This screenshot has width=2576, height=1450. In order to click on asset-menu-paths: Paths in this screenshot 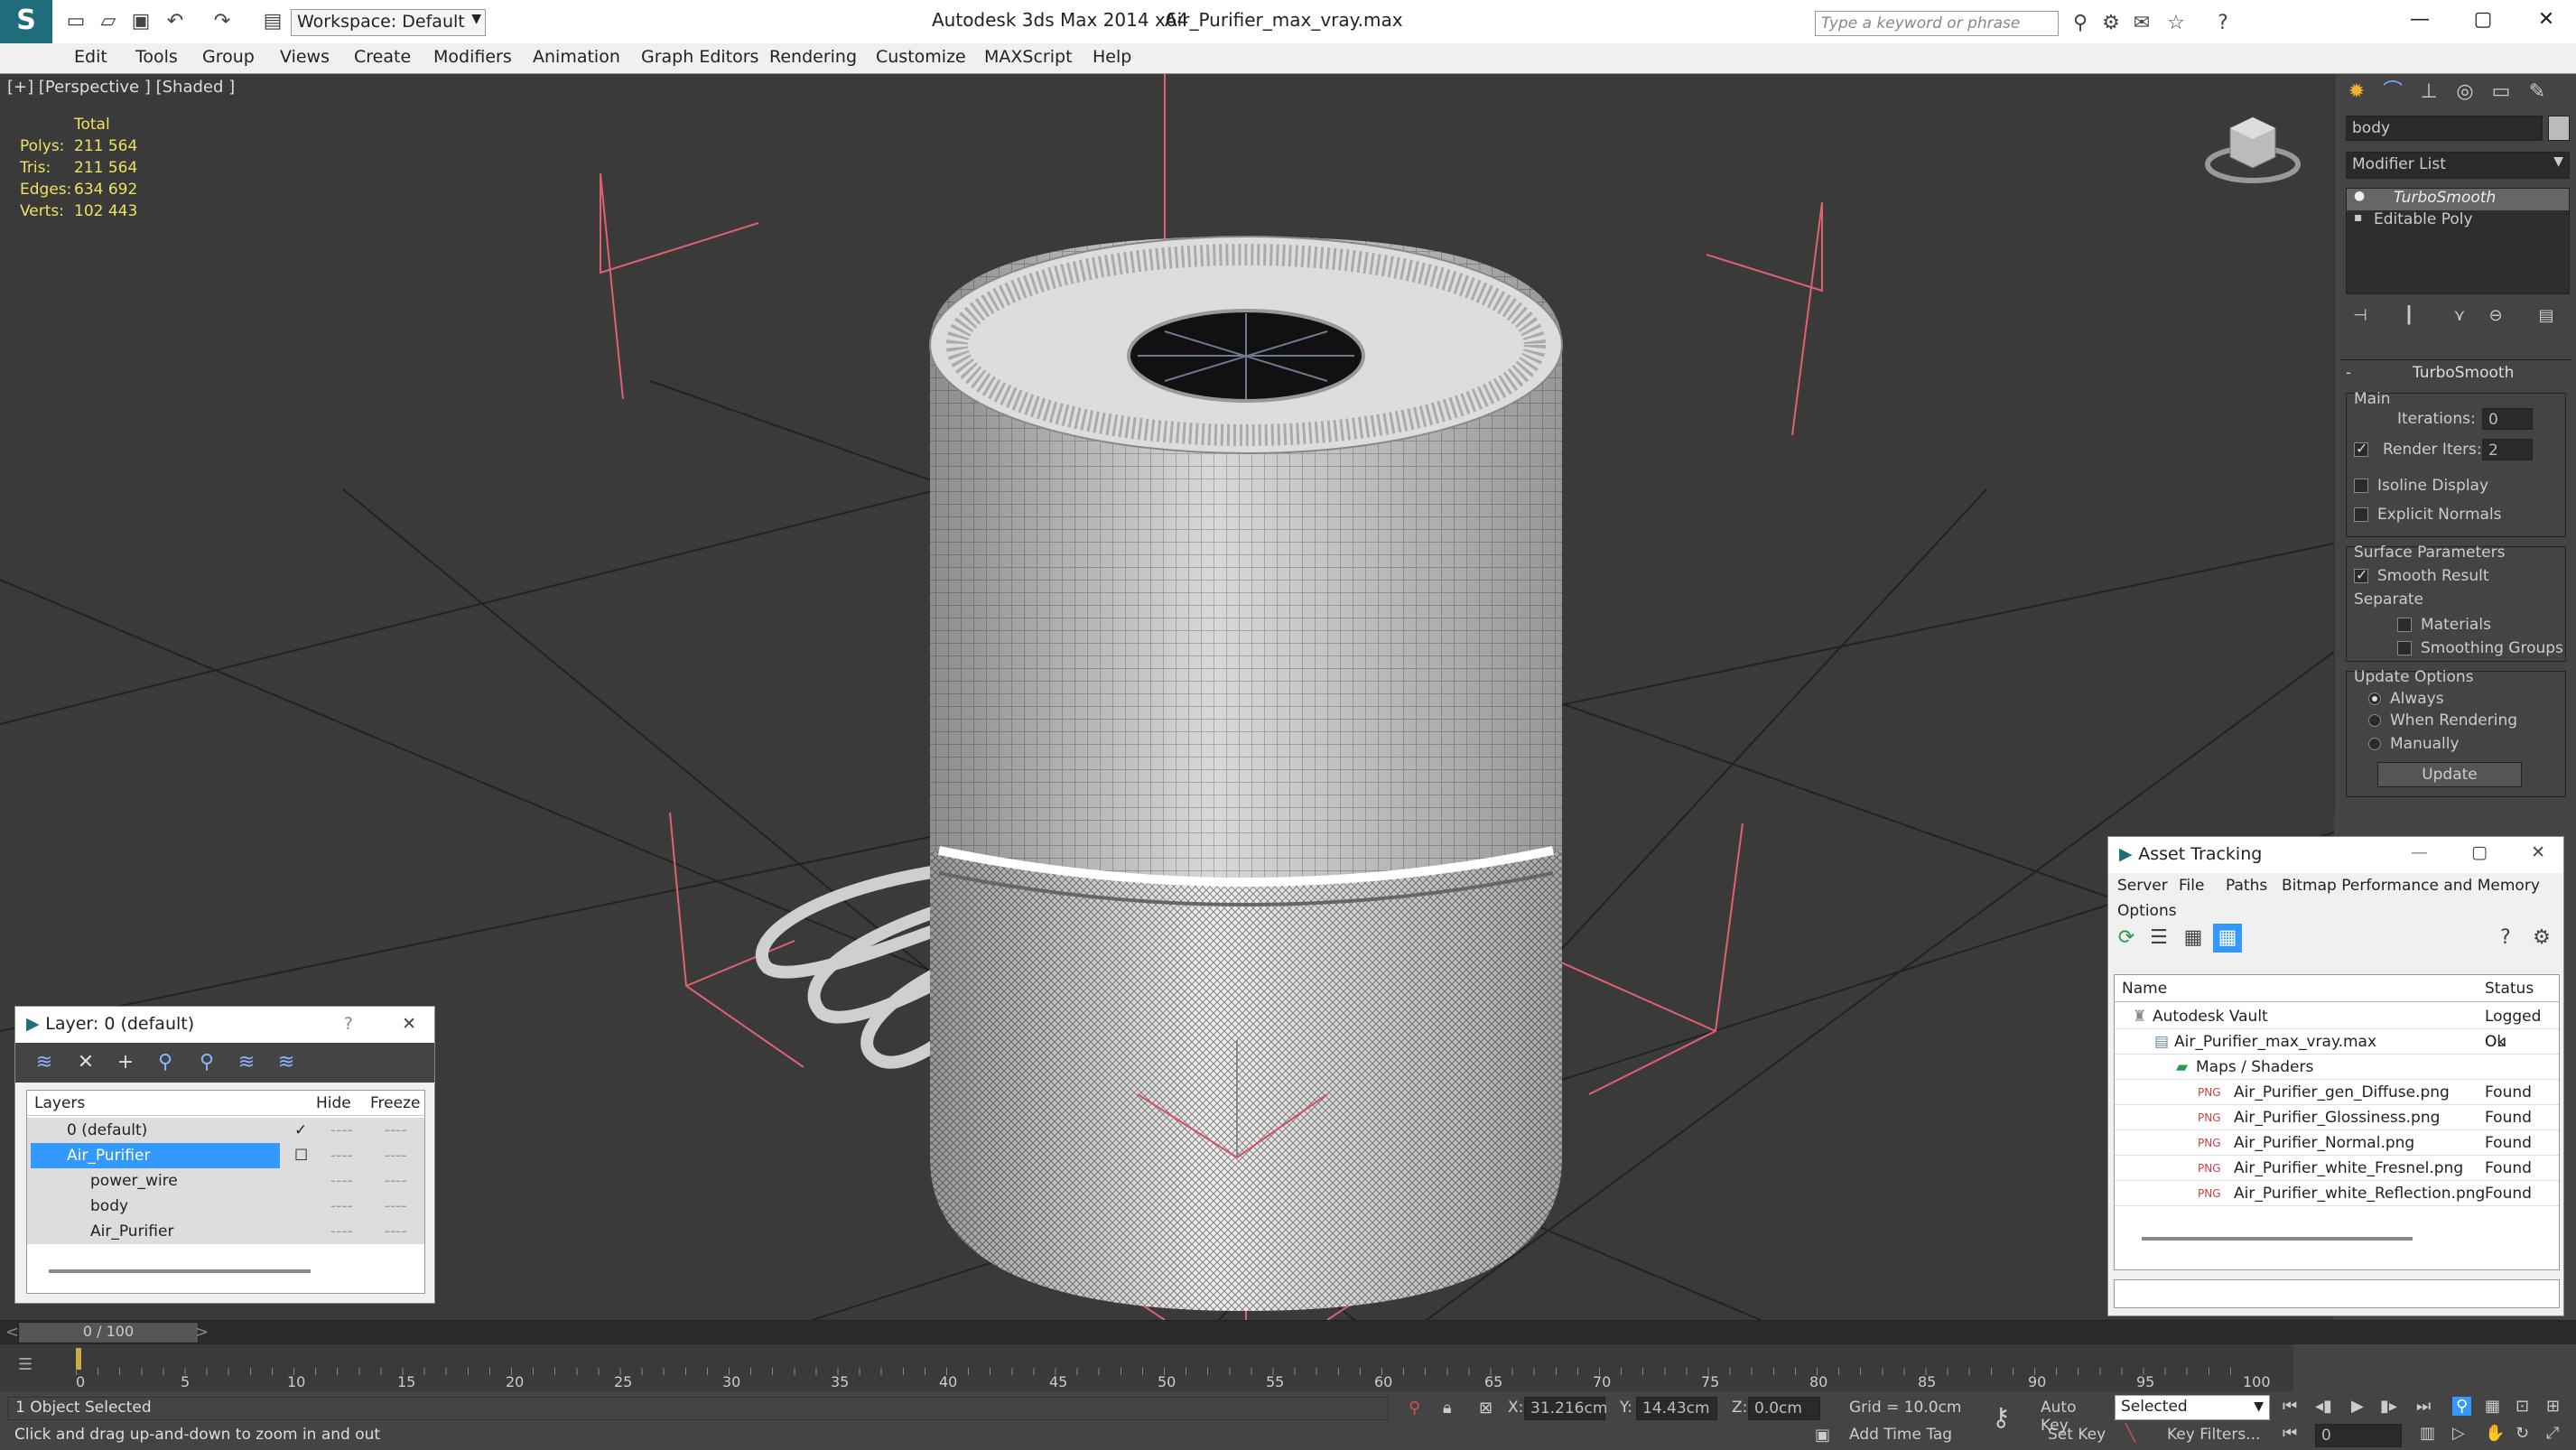, I will do `click(2246, 886)`.